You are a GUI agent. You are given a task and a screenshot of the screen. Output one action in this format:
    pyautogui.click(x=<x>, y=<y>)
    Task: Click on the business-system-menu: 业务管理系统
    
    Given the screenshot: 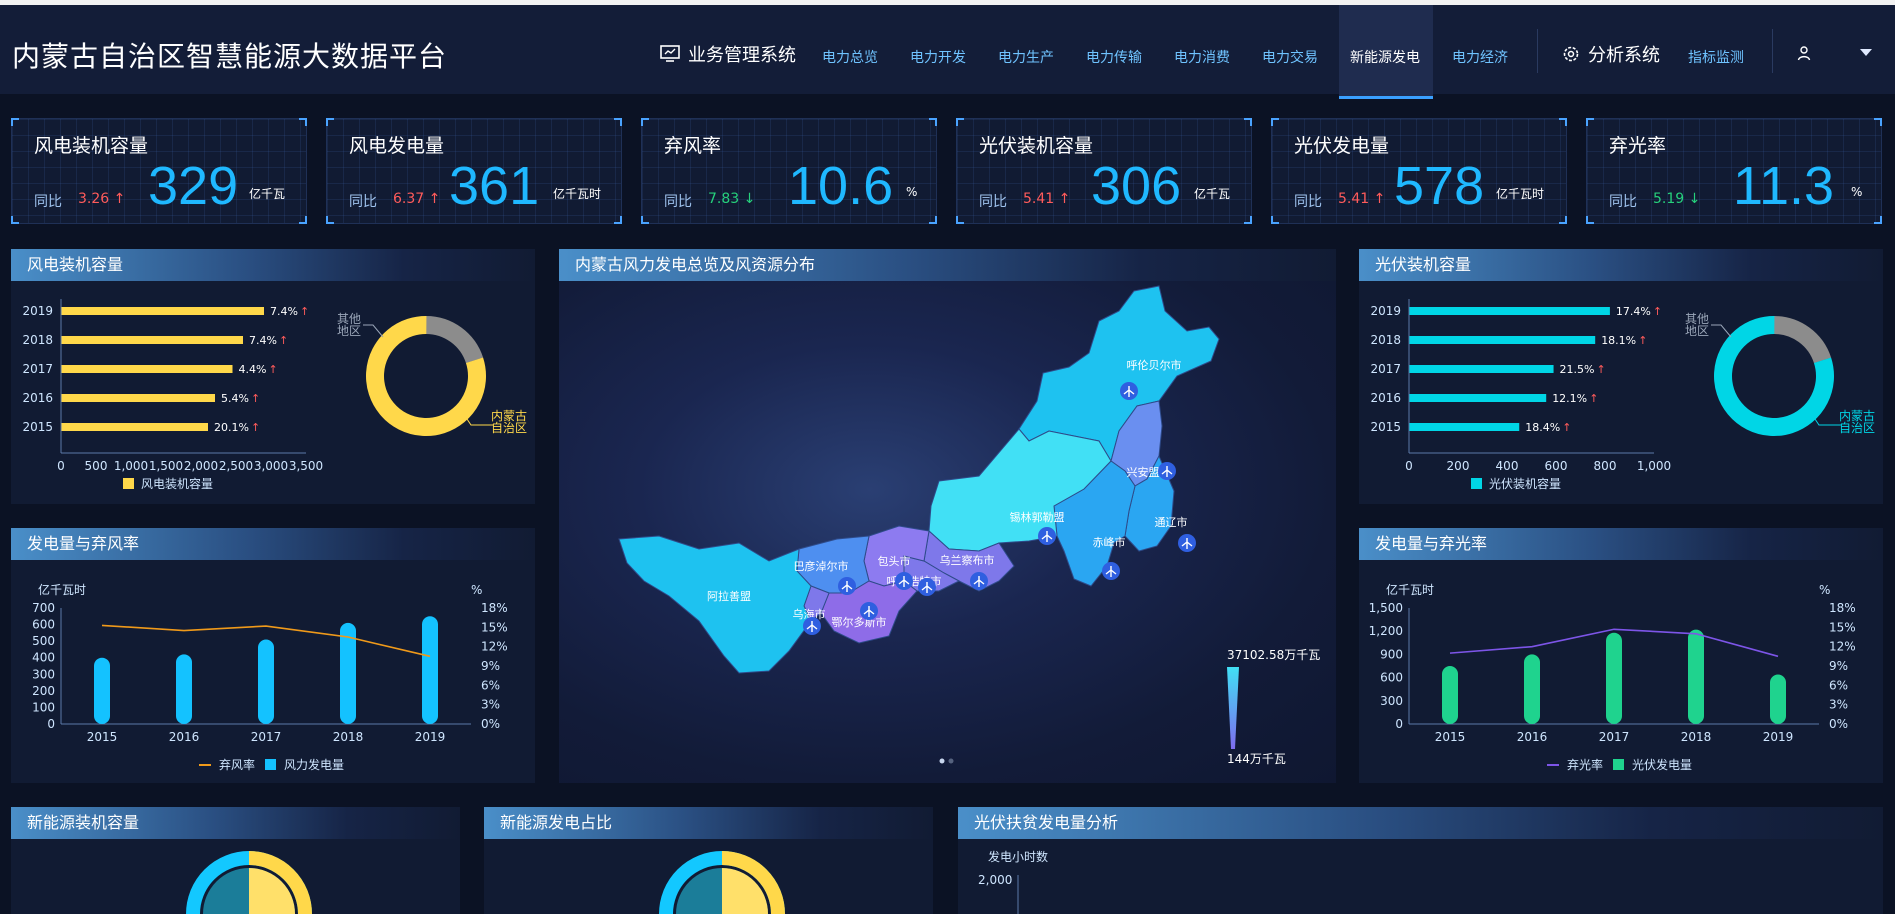 What is the action you would take?
    pyautogui.click(x=728, y=54)
    